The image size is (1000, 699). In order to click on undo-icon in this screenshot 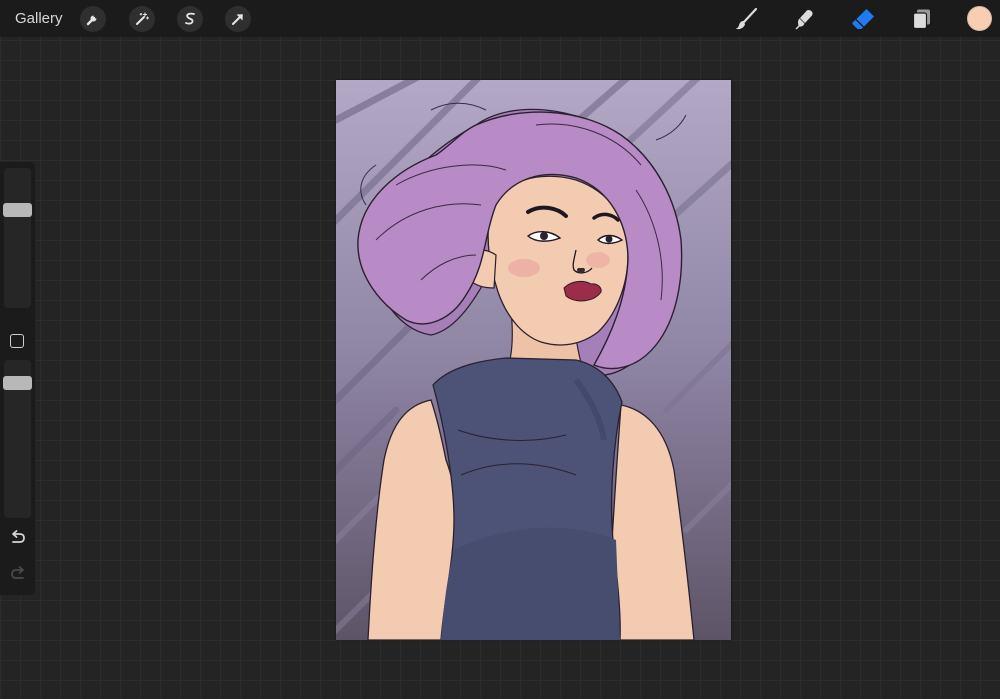, I will do `click(18, 538)`.